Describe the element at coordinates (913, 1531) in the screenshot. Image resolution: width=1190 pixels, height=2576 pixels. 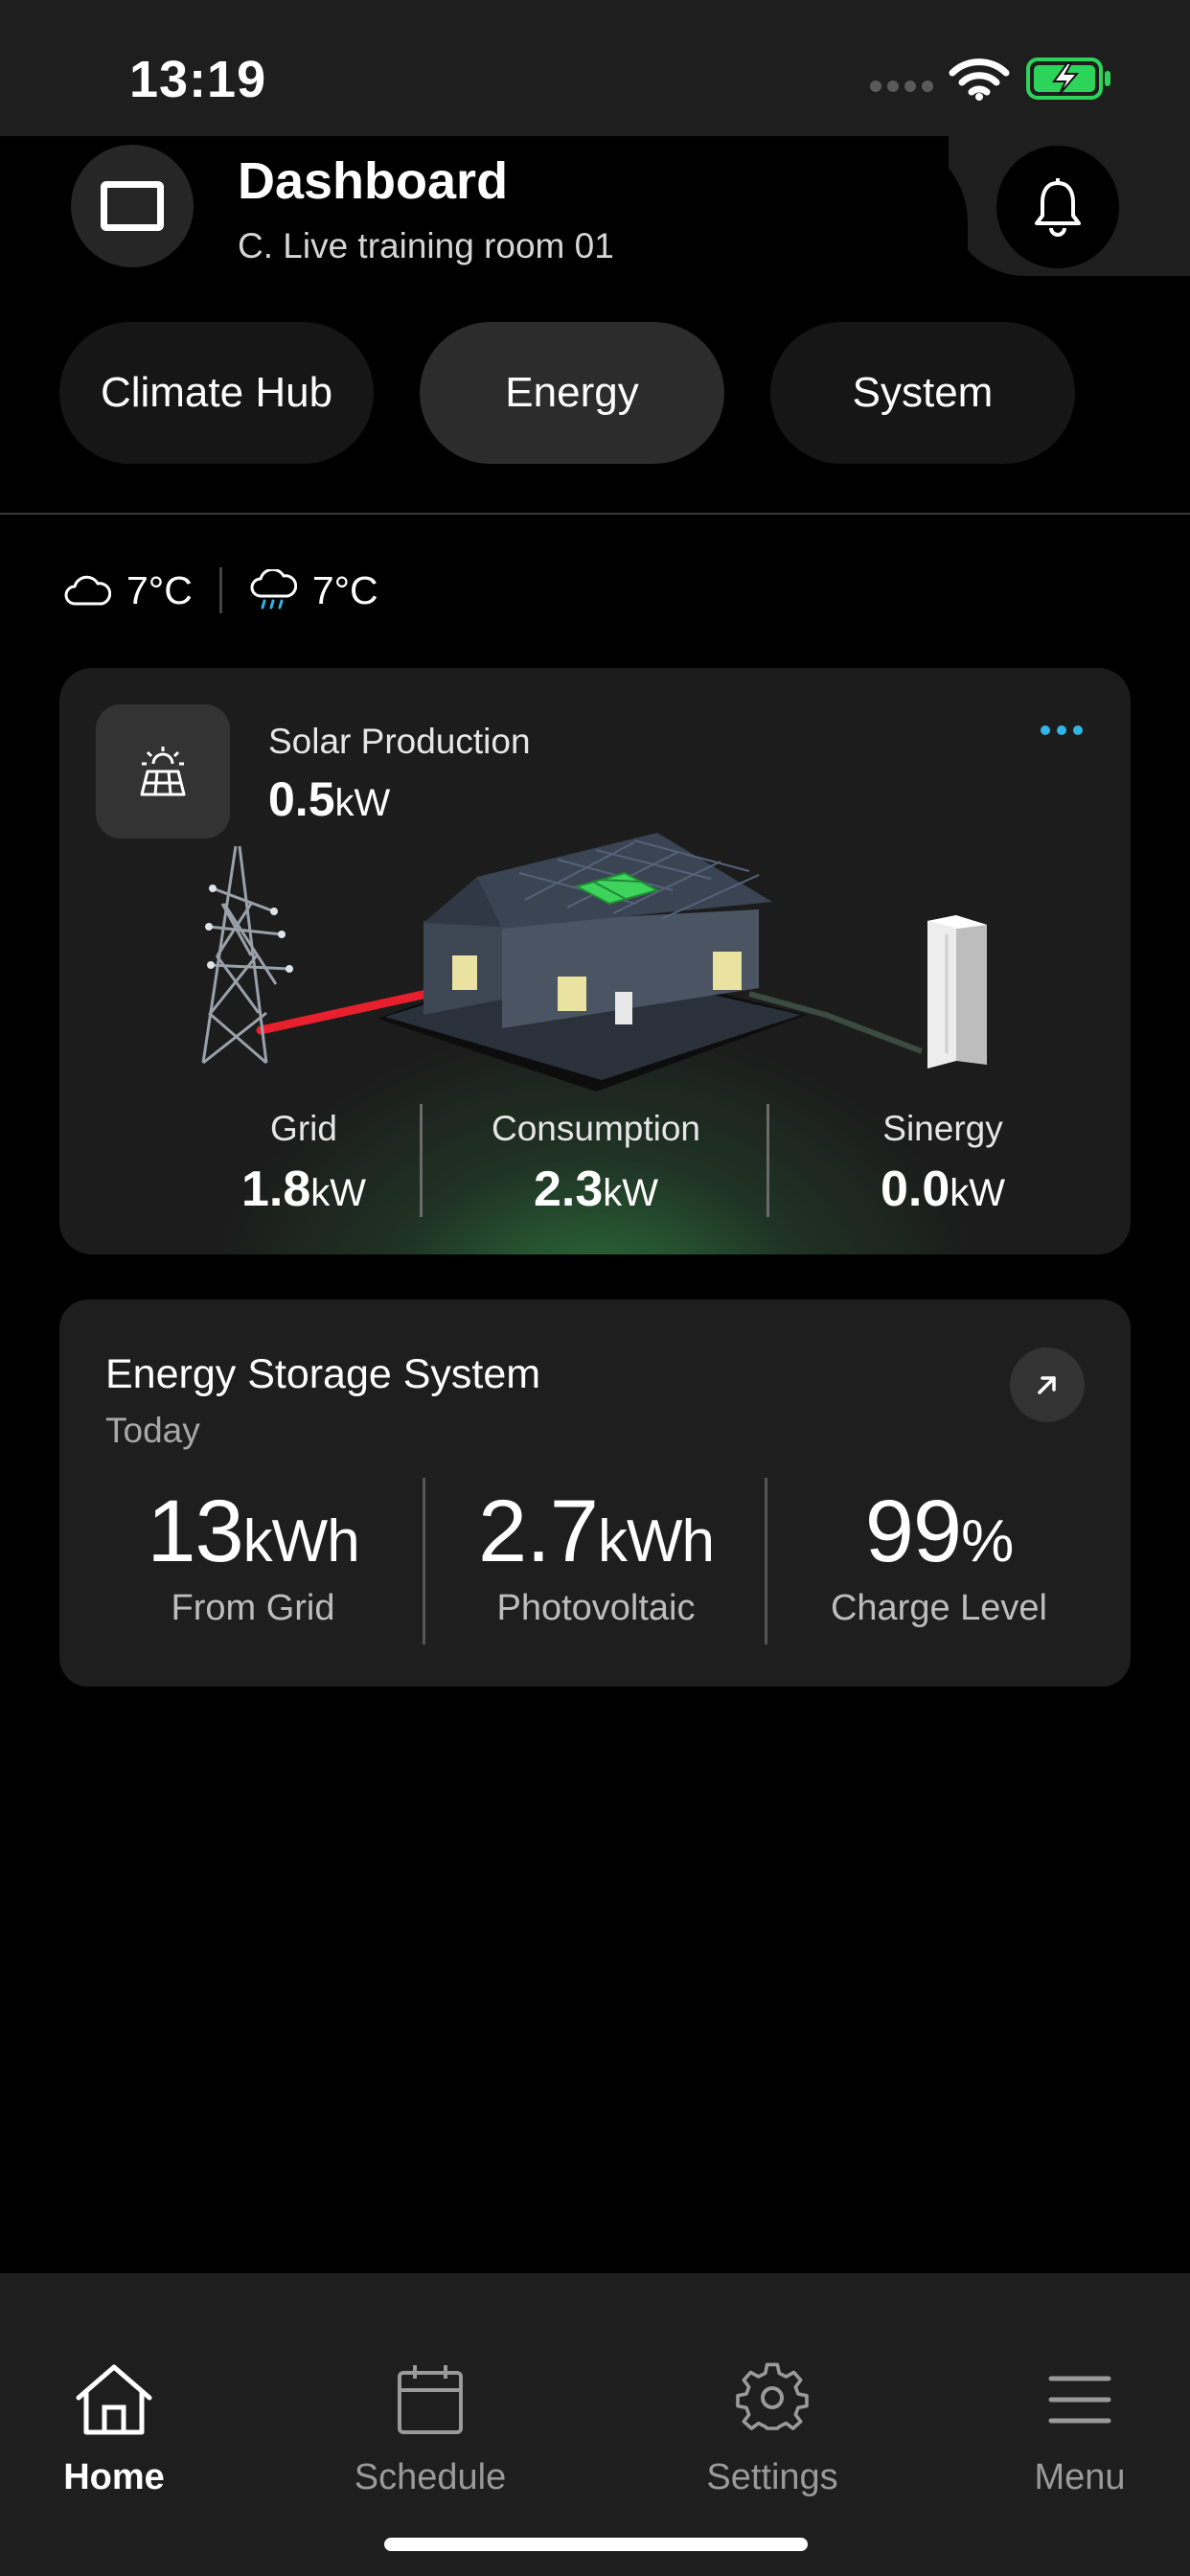
I see `charge-level-number: 99` at that location.